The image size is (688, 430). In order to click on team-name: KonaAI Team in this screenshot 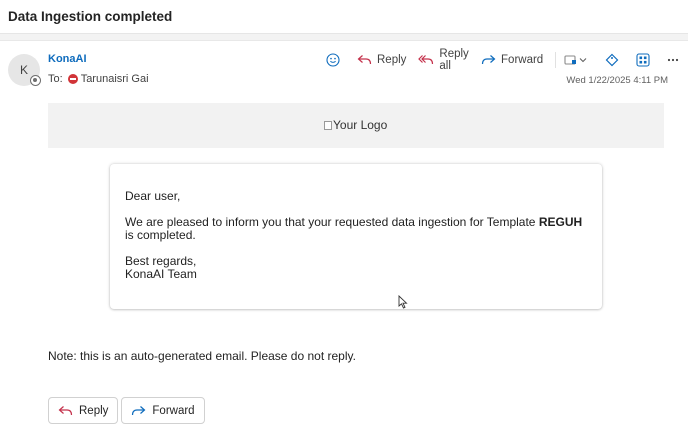, I will do `click(161, 274)`.